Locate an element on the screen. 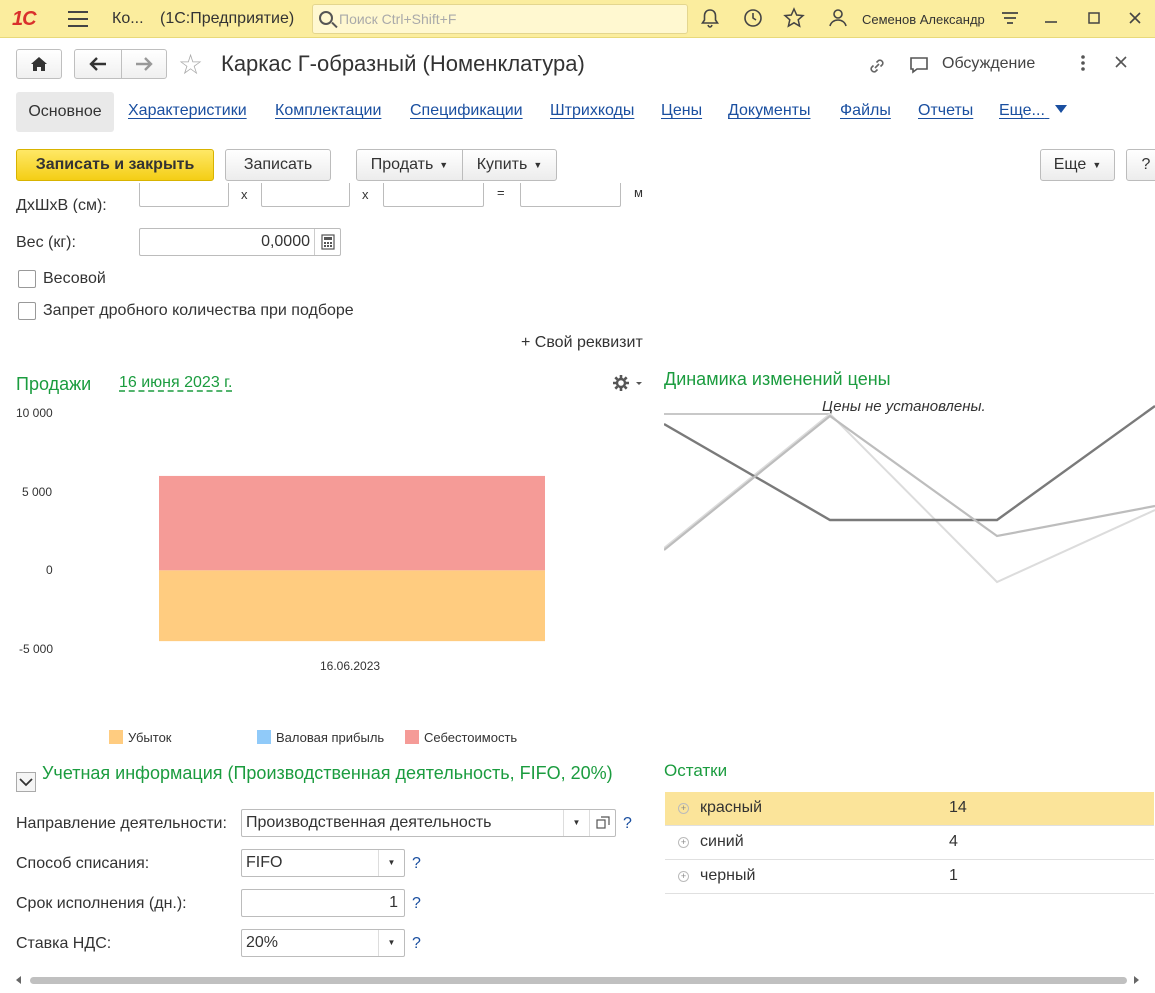 Image resolution: width=1155 pixels, height=993 pixels. open-icon is located at coordinates (602, 823).